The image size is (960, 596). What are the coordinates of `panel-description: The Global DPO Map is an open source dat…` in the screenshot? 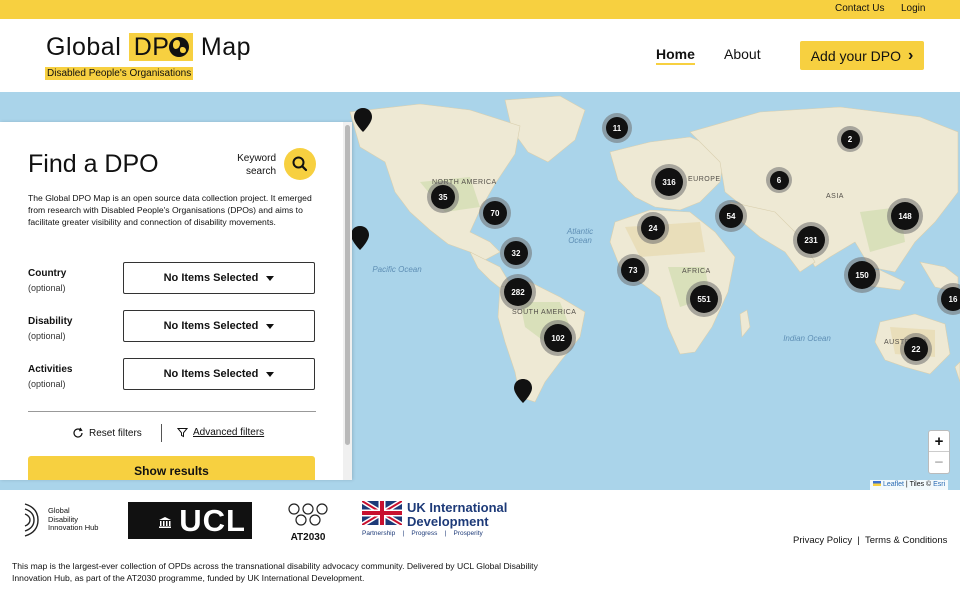 It's located at (170, 210).